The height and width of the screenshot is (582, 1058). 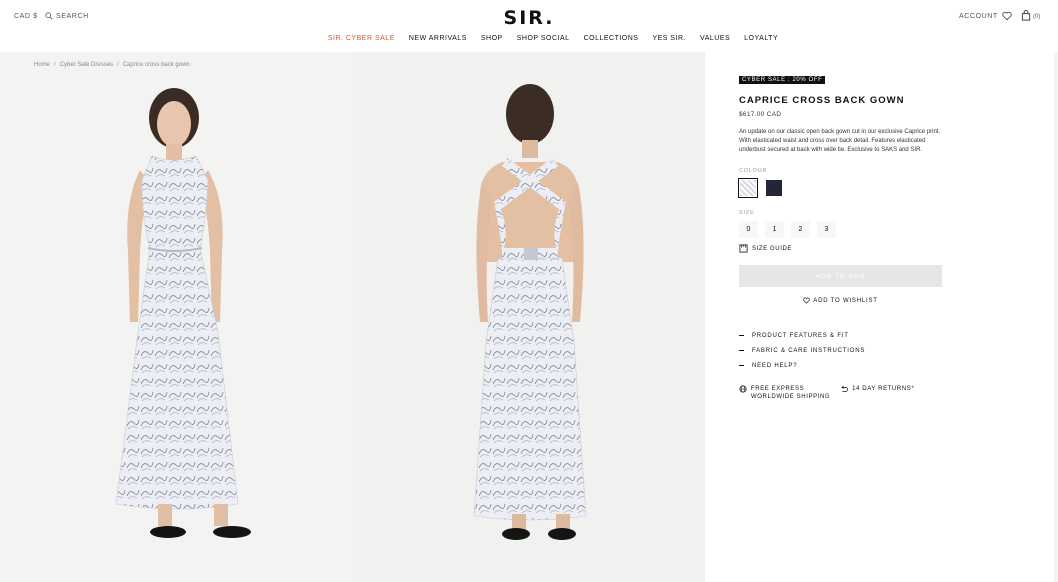 What do you see at coordinates (841, 188) in the screenshot?
I see `colour-swatches` at bounding box center [841, 188].